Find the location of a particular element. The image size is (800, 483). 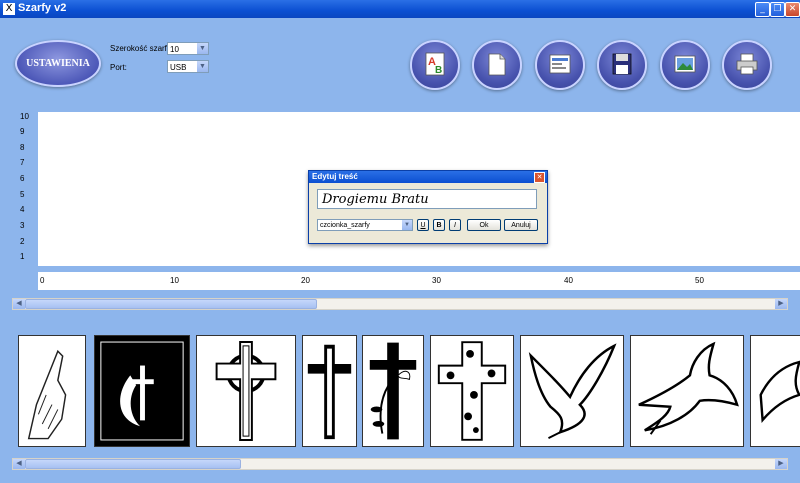

gallery-item-dove-olive is located at coordinates (572, 391).